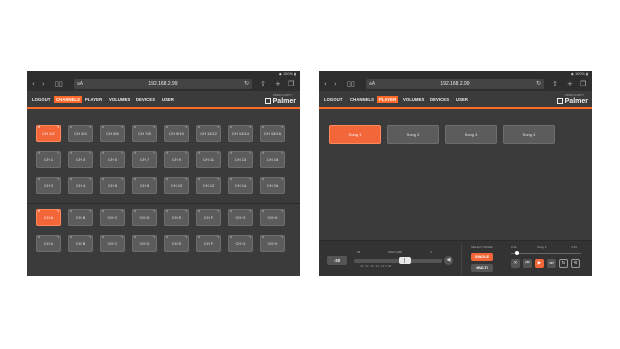 This screenshot has width=620, height=349. What do you see at coordinates (144, 185) in the screenshot?
I see `channel-pad: M S CH 8` at bounding box center [144, 185].